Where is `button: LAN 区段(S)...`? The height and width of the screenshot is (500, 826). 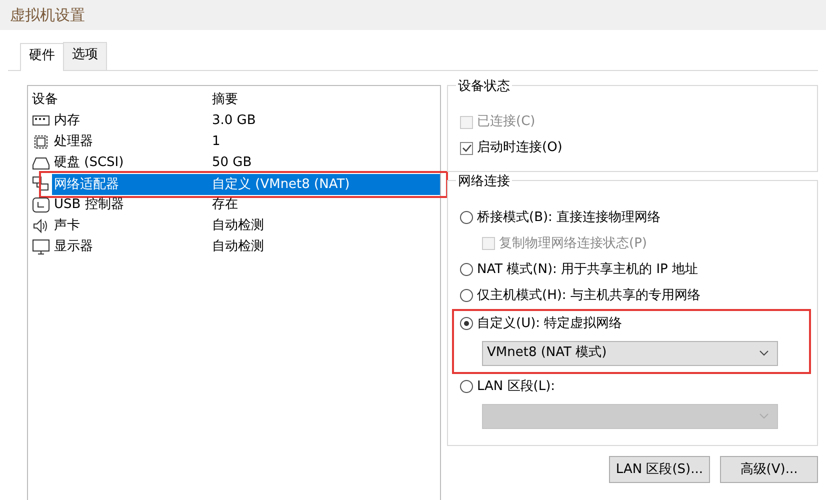 button: LAN 区段(S)... is located at coordinates (659, 469).